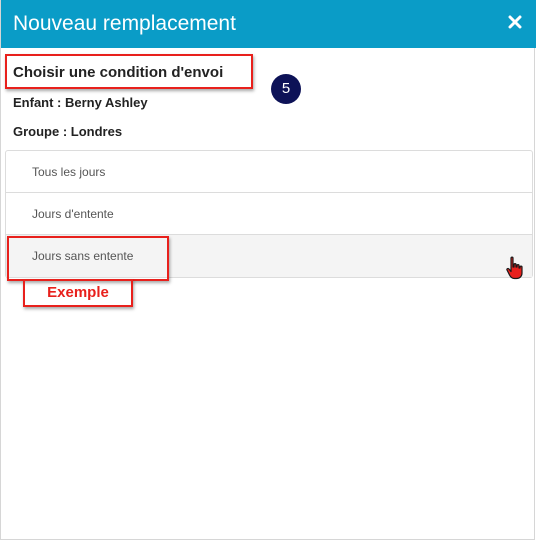 The width and height of the screenshot is (536, 541). What do you see at coordinates (269, 172) in the screenshot?
I see `option-every-day: Tous les jours` at bounding box center [269, 172].